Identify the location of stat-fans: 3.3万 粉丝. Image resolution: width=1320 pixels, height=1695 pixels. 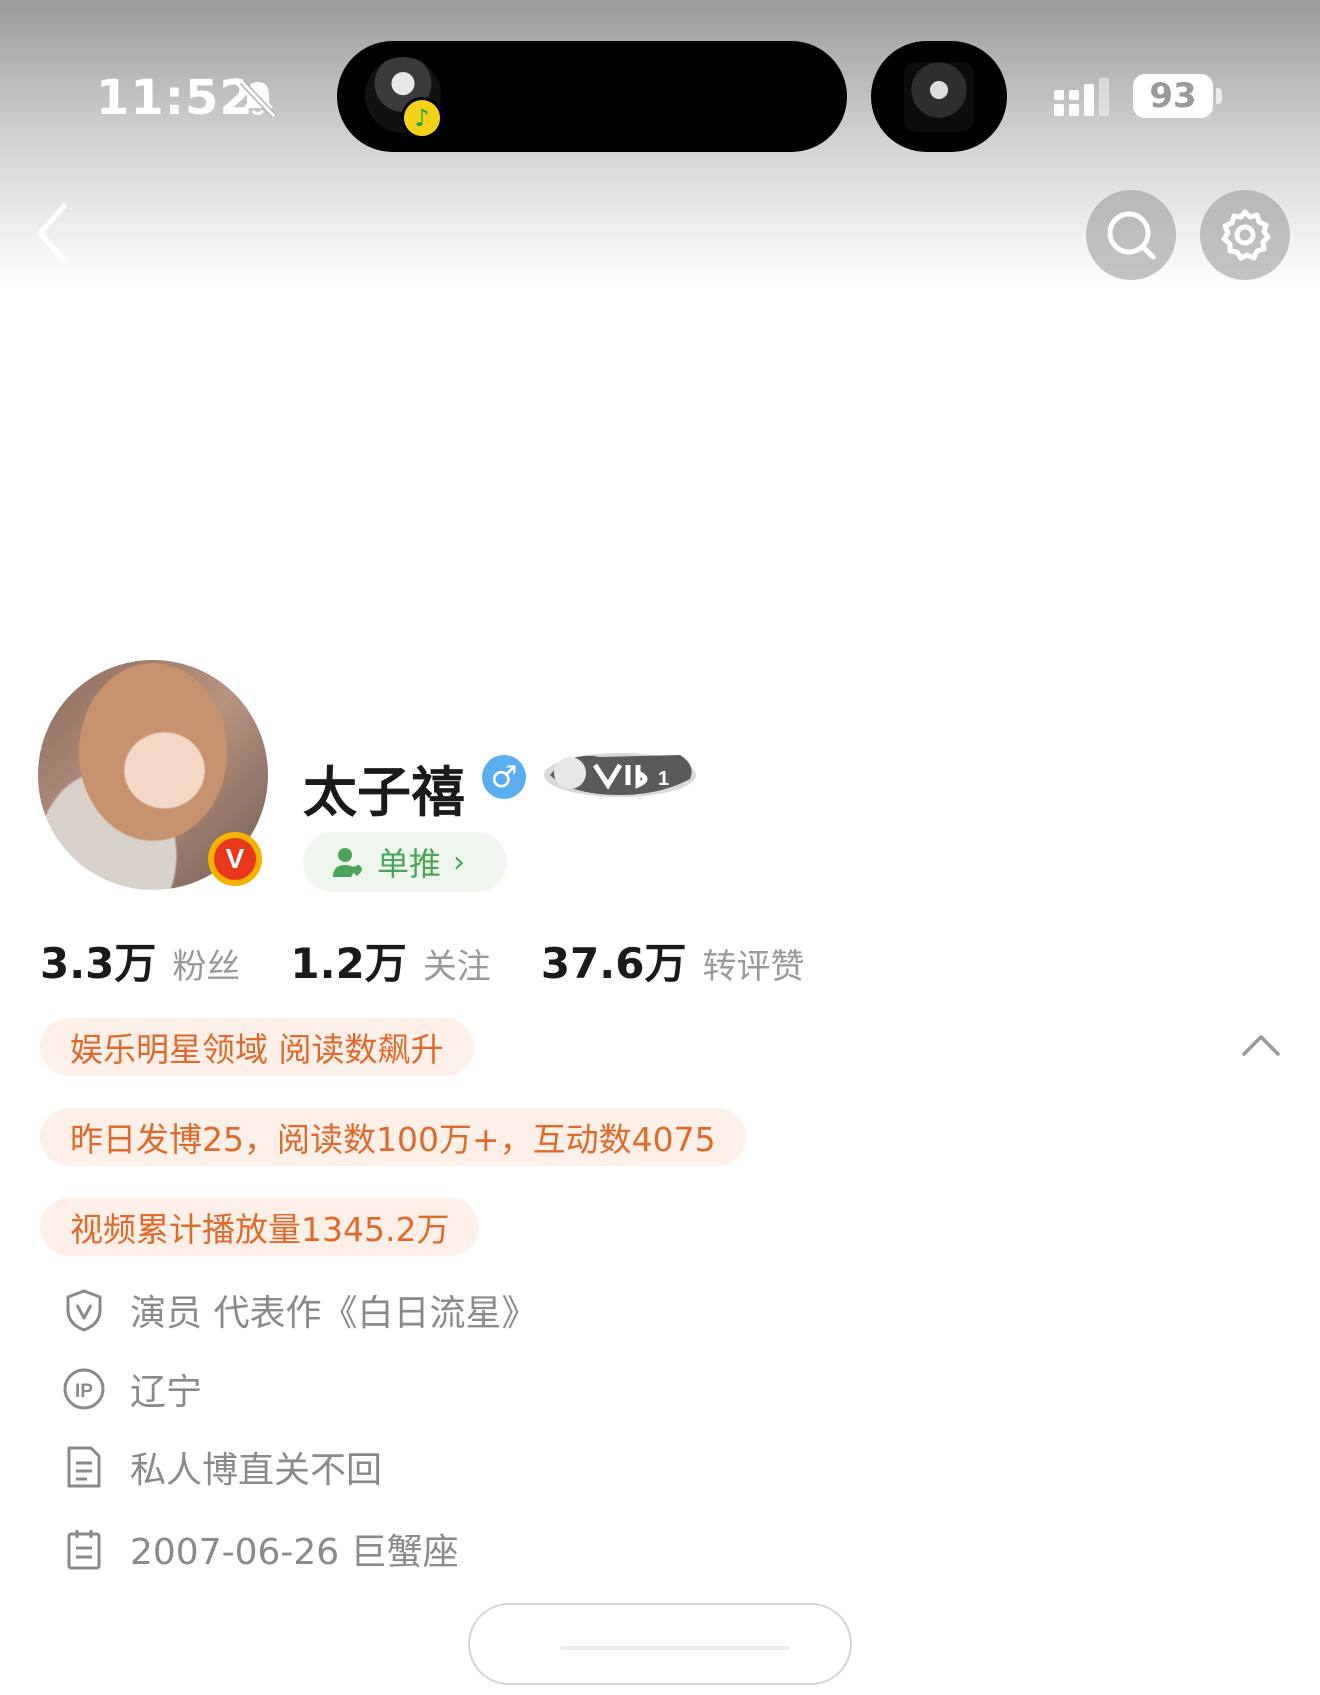
(140, 960).